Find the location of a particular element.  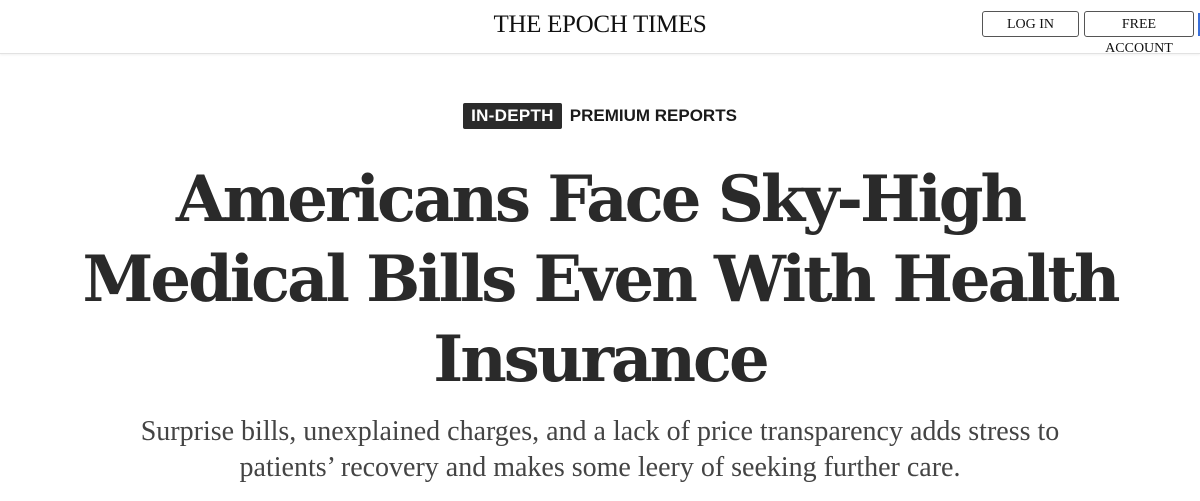

article-kicker: IN-DEPTH PREMIUM REPORTS is located at coordinates (600, 116).